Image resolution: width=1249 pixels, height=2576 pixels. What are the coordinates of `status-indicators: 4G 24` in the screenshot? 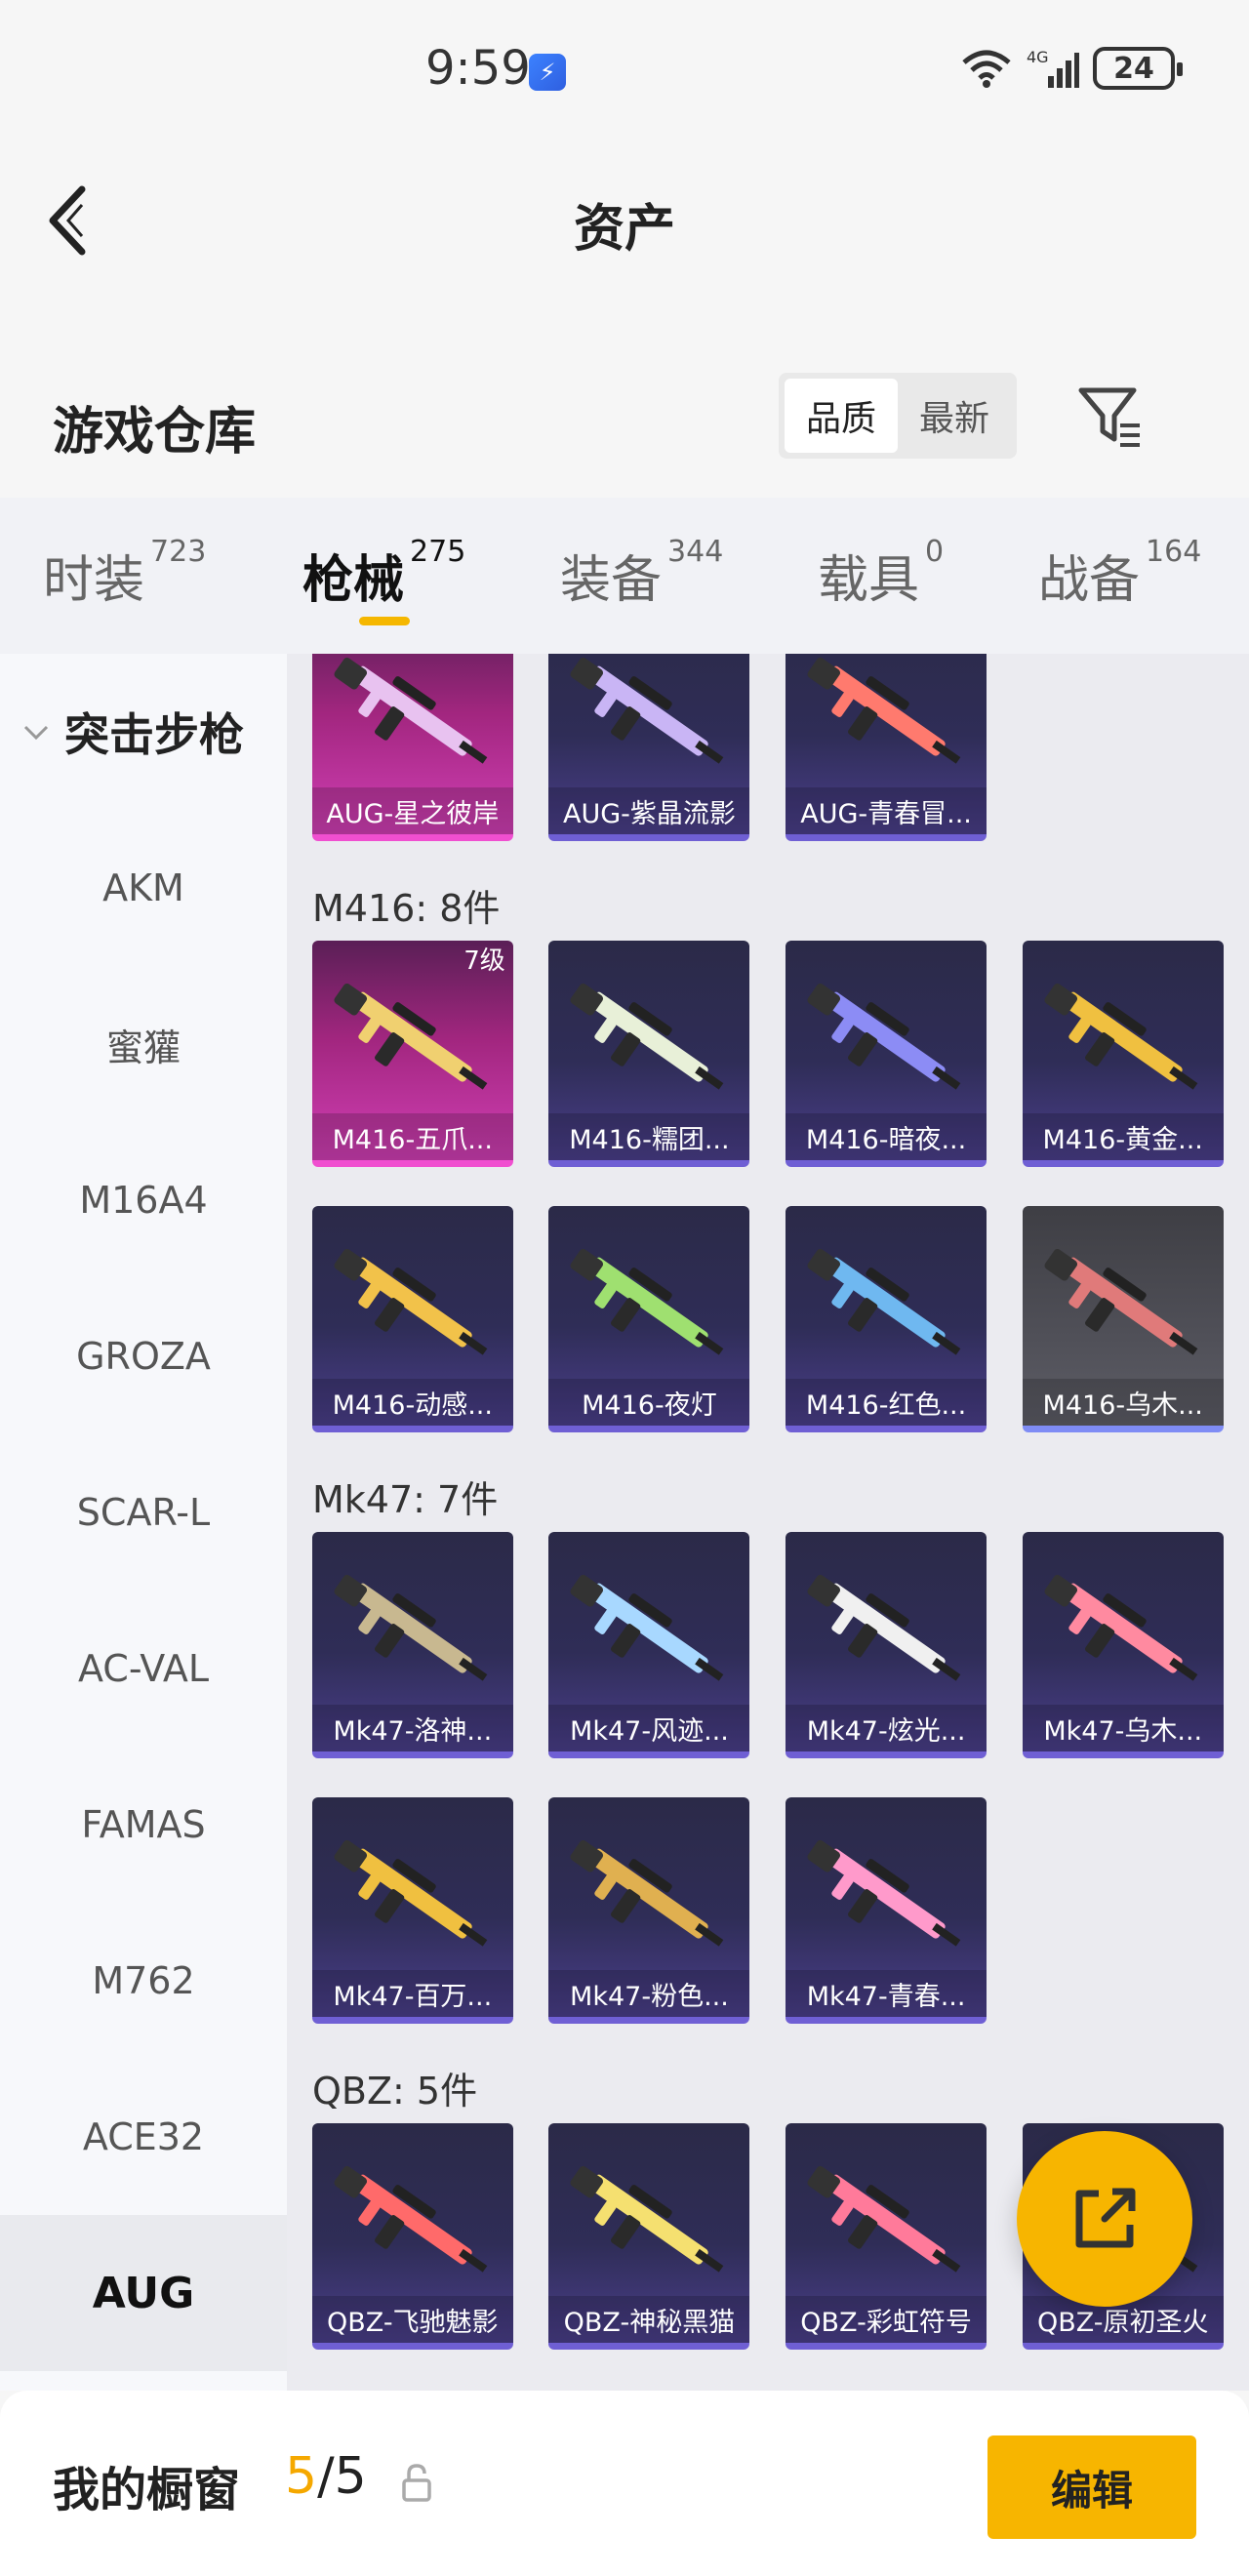 It's located at (1071, 68).